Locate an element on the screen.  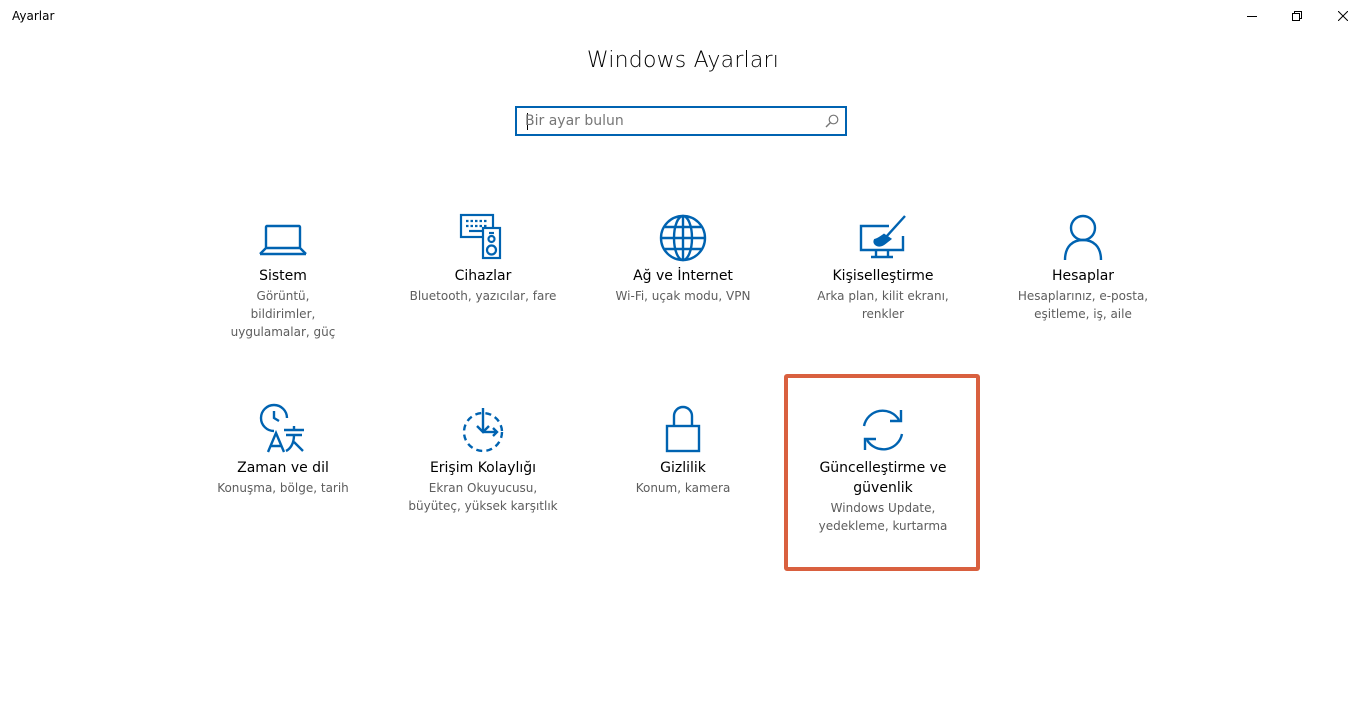
time-language-icon is located at coordinates (283, 427).